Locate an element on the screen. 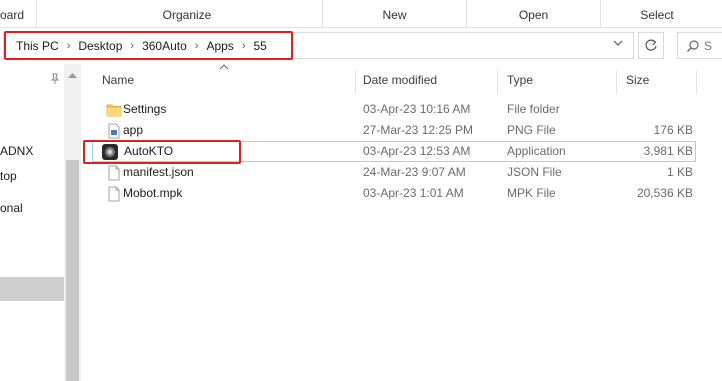  address-history-dropdown is located at coordinates (618, 46).